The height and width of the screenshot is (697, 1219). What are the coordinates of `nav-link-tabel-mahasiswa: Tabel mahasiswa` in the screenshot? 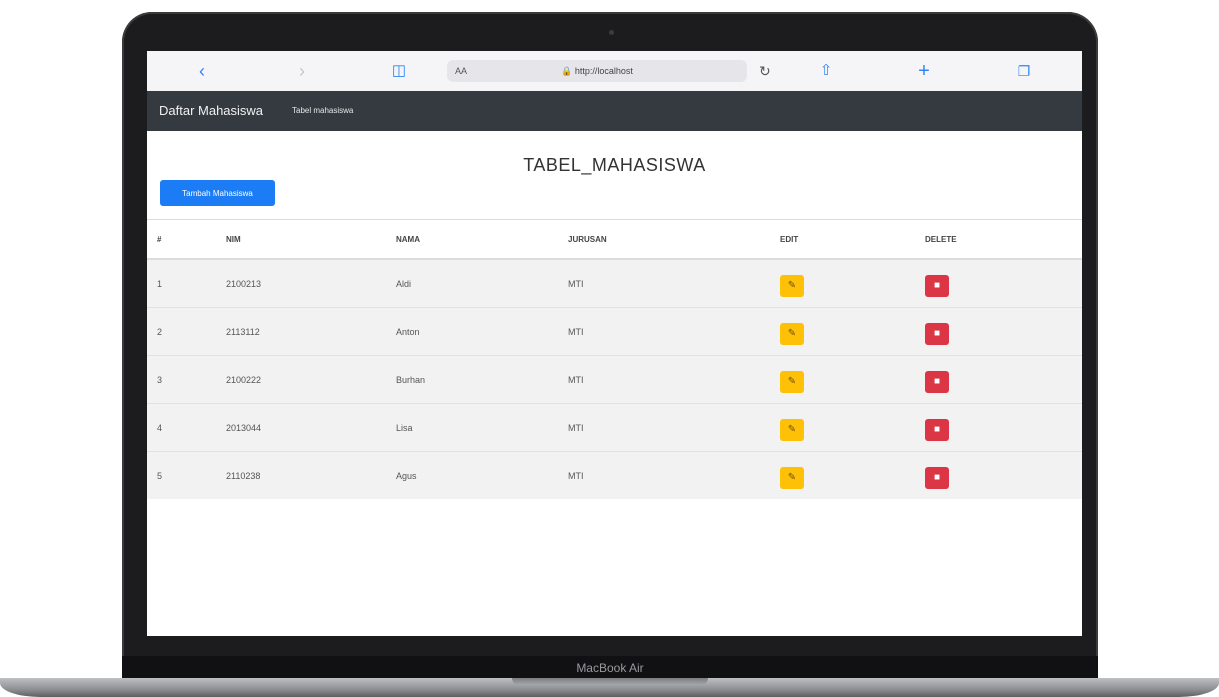 It's located at (322, 111).